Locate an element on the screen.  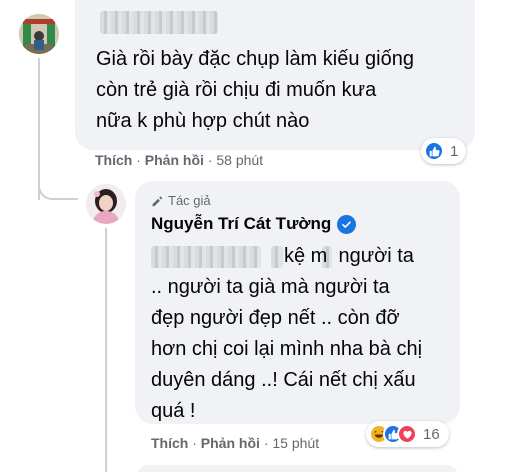
author-badge: Tác giả is located at coordinates (181, 200).